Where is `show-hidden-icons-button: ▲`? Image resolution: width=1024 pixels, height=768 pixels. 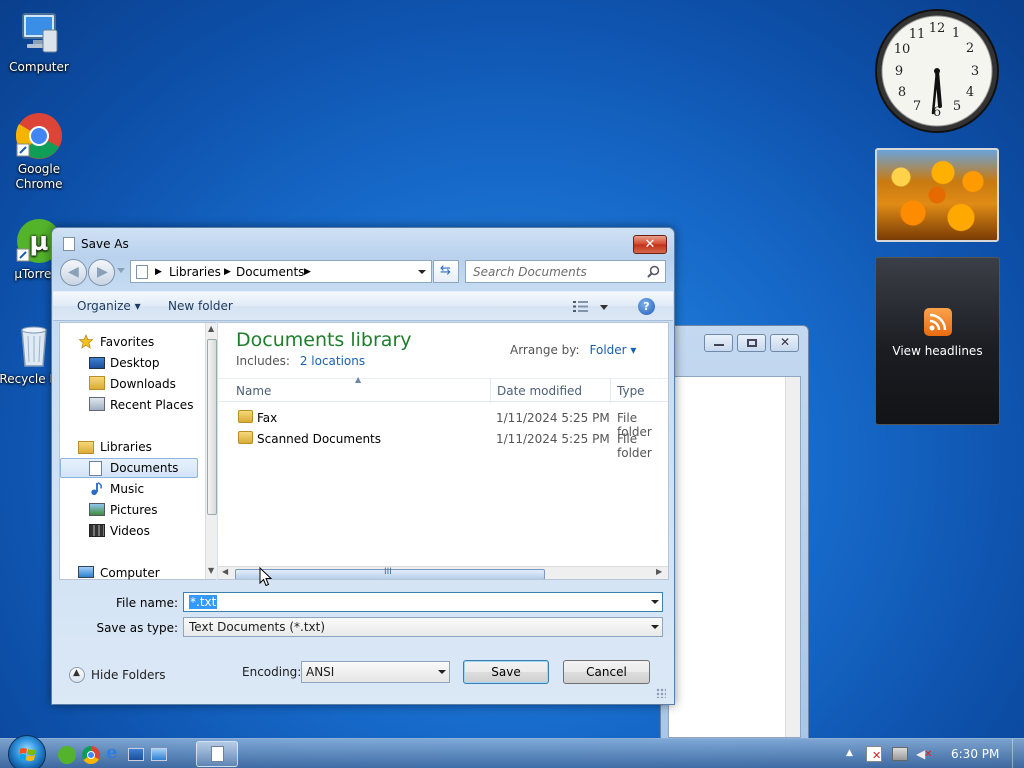
show-hidden-icons-button: ▲ is located at coordinates (849, 753).